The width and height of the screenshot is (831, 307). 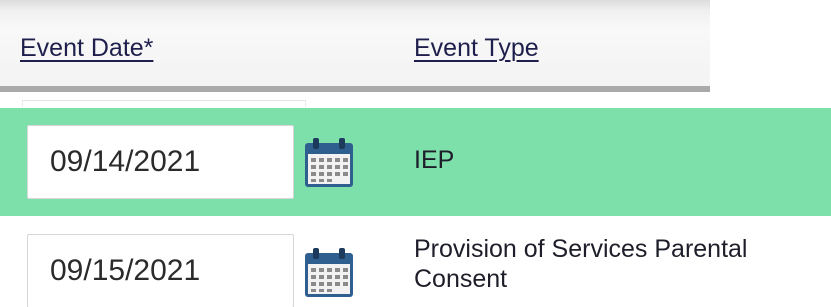 I want to click on event-type-text: Provision of Services Parental Consent, so click(x=580, y=264).